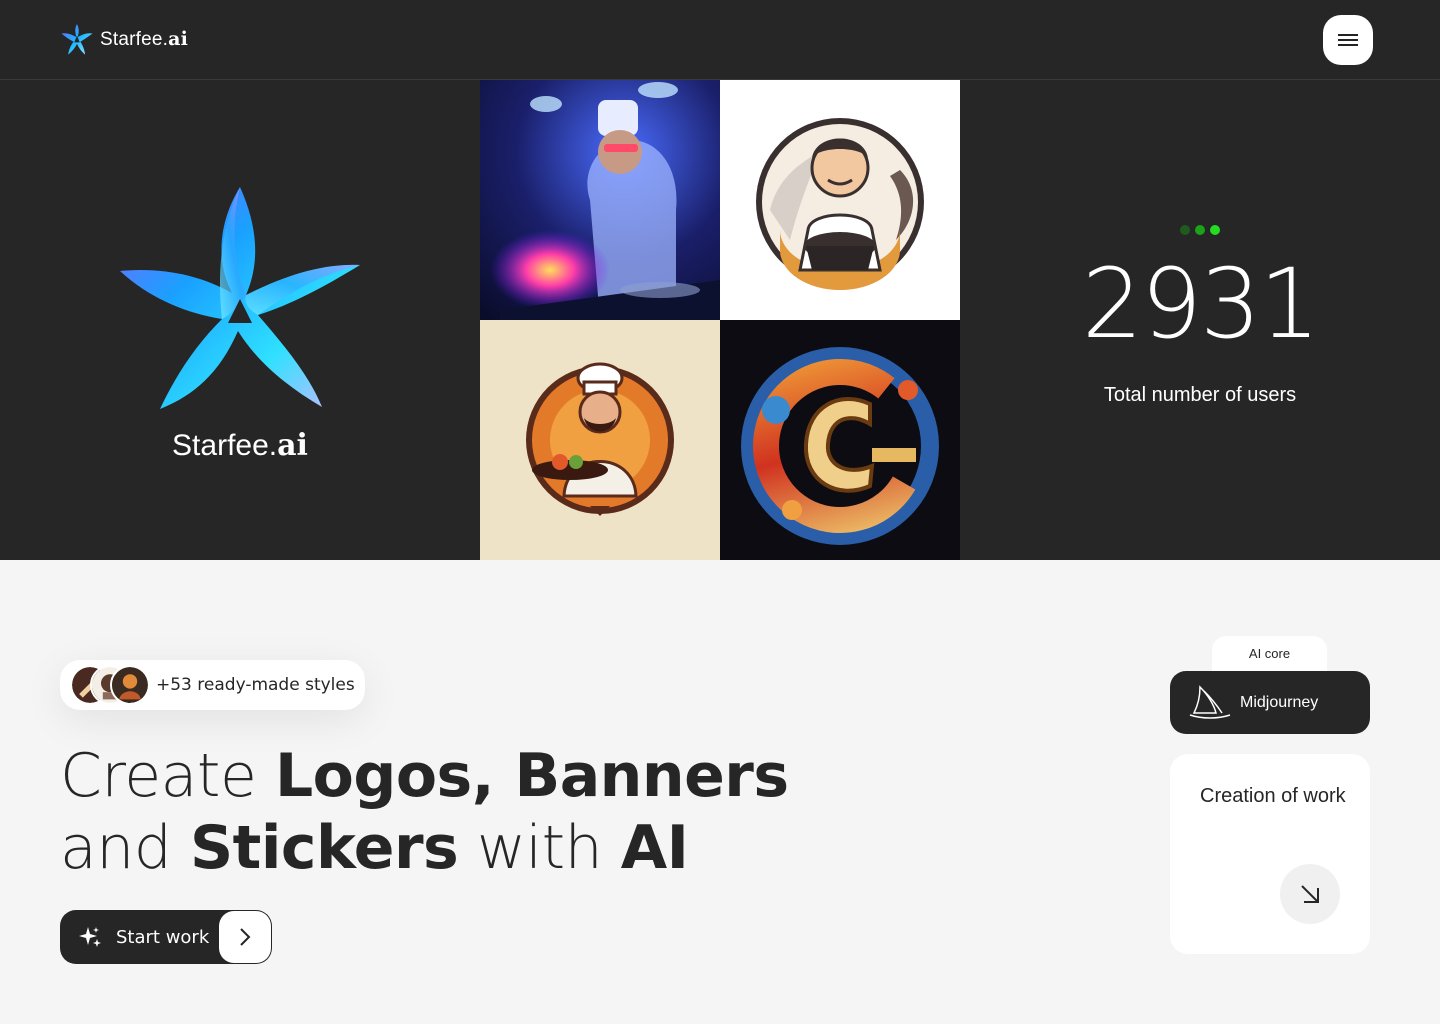 The height and width of the screenshot is (1024, 1440). What do you see at coordinates (1279, 702) in the screenshot?
I see `midjourney-label: Midjourney` at bounding box center [1279, 702].